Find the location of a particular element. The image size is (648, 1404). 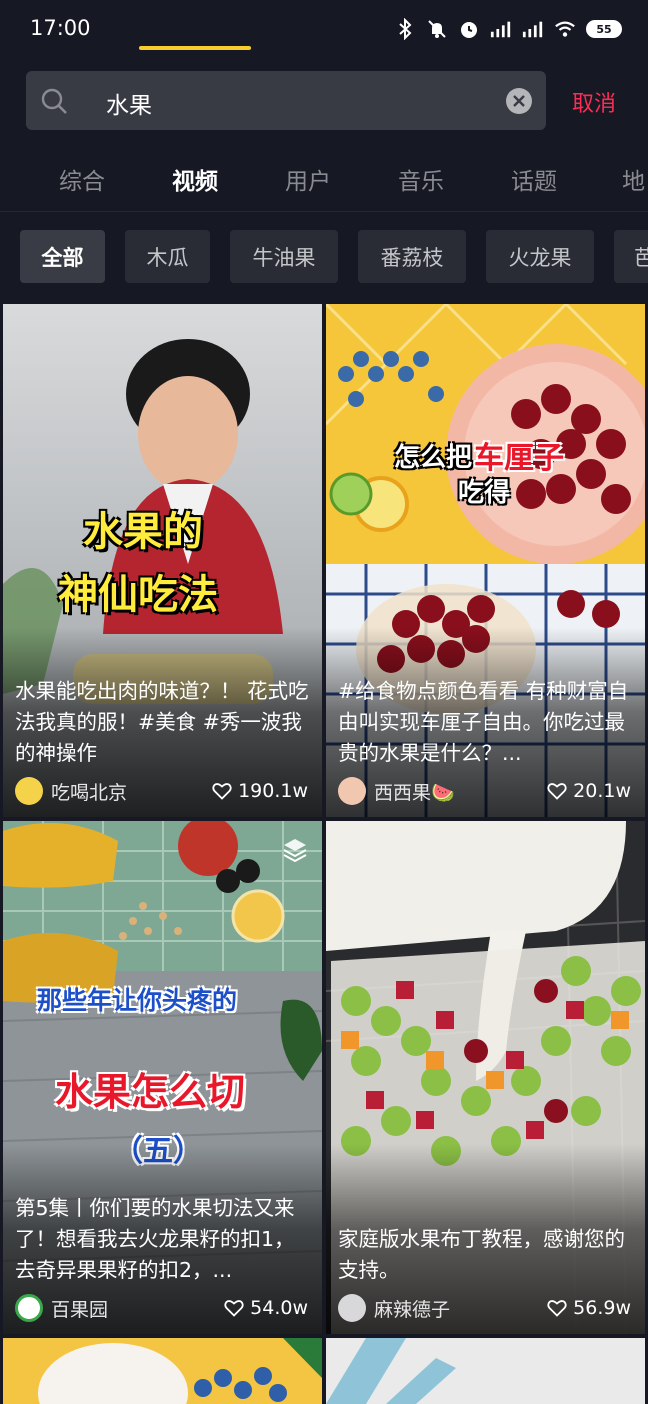

video-description: 家庭版水果布丁教程，感谢您的支持。 is located at coordinates (481, 1254).